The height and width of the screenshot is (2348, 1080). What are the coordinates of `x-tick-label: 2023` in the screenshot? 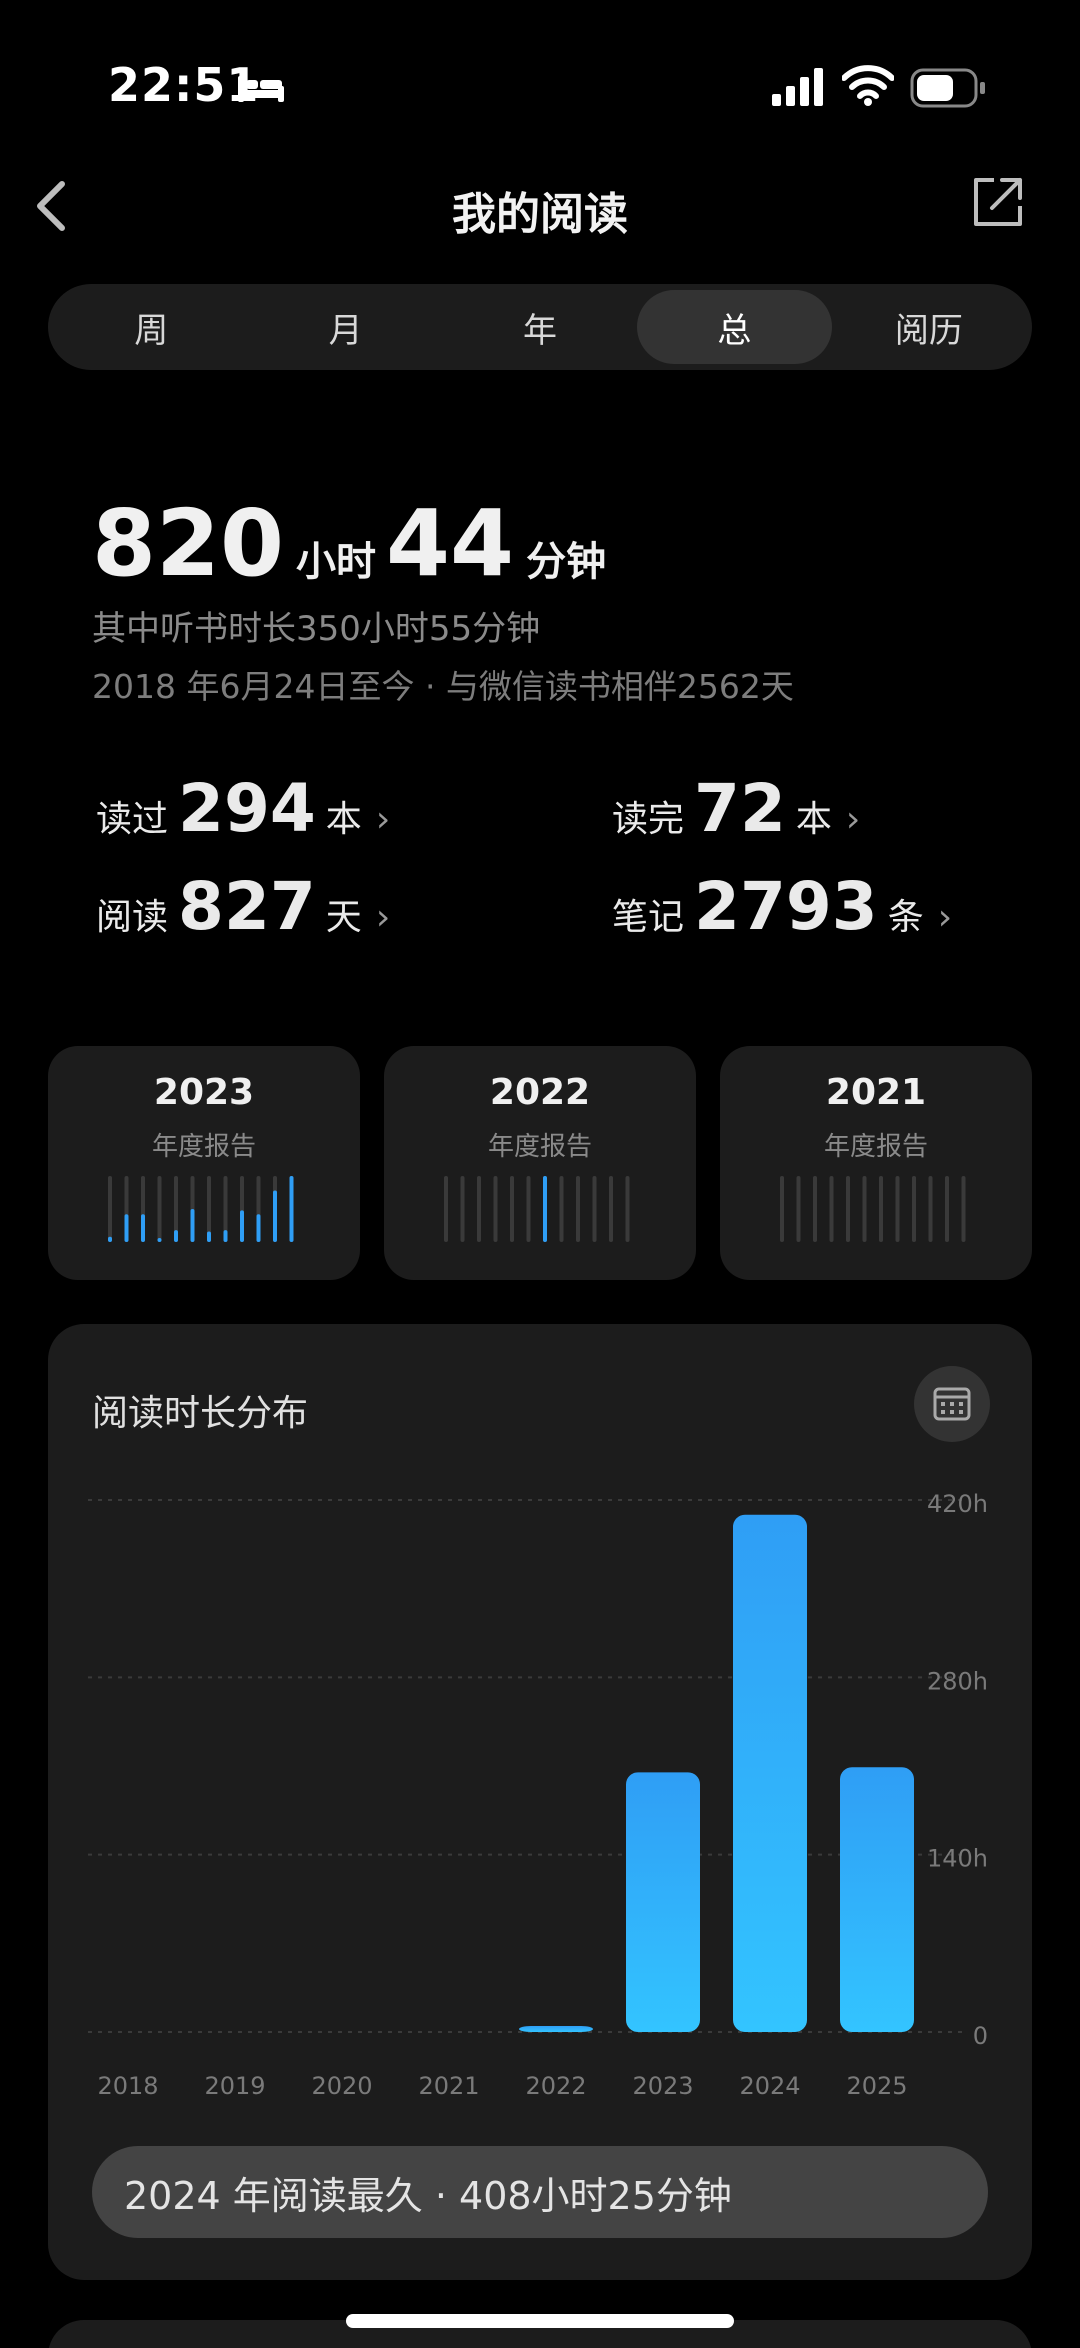 It's located at (662, 2086).